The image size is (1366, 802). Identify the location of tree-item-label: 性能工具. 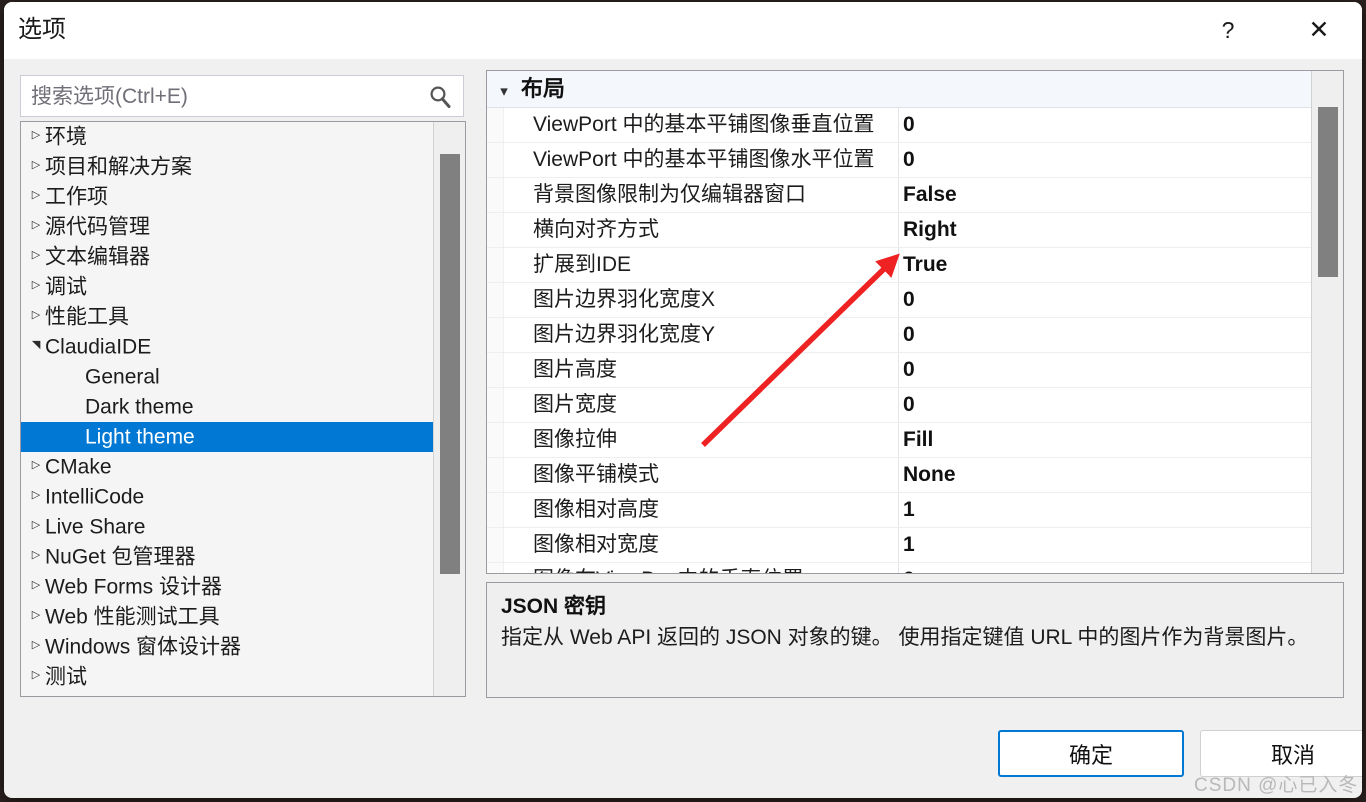
(87, 317).